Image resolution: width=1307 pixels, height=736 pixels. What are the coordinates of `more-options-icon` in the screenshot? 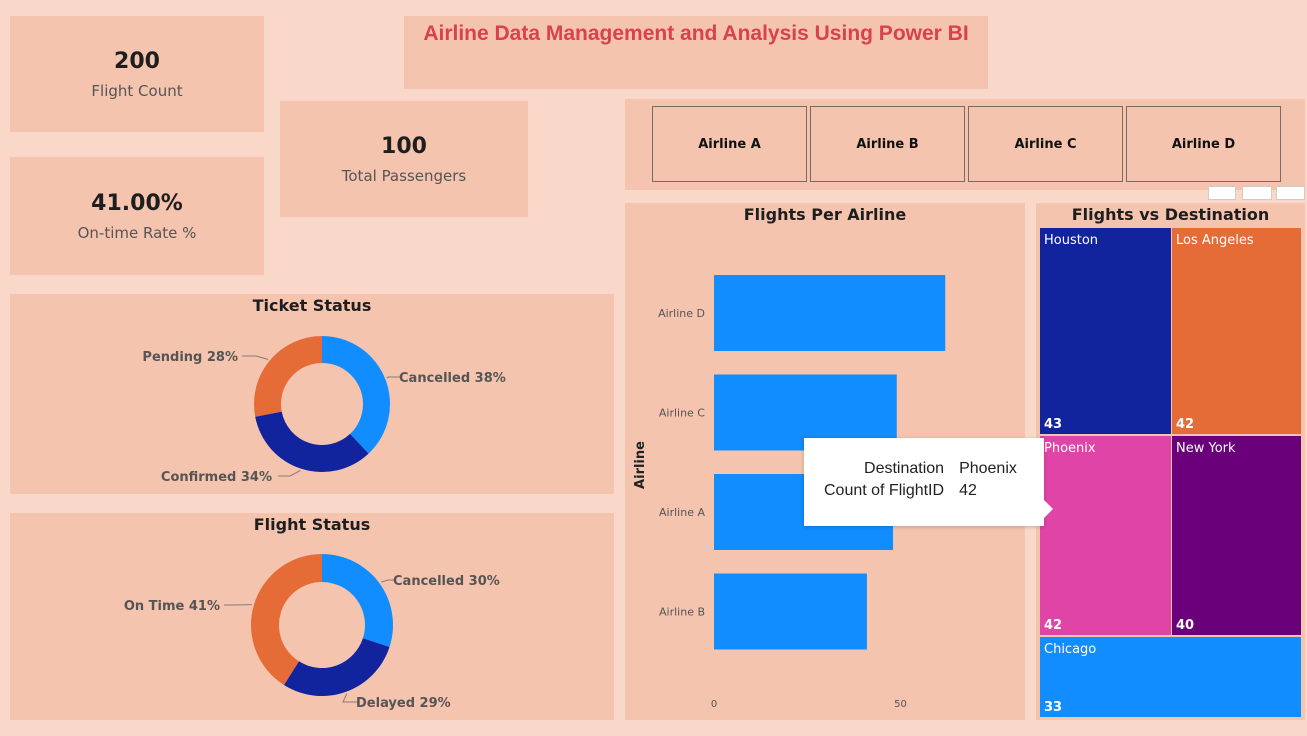 It's located at (1290, 193).